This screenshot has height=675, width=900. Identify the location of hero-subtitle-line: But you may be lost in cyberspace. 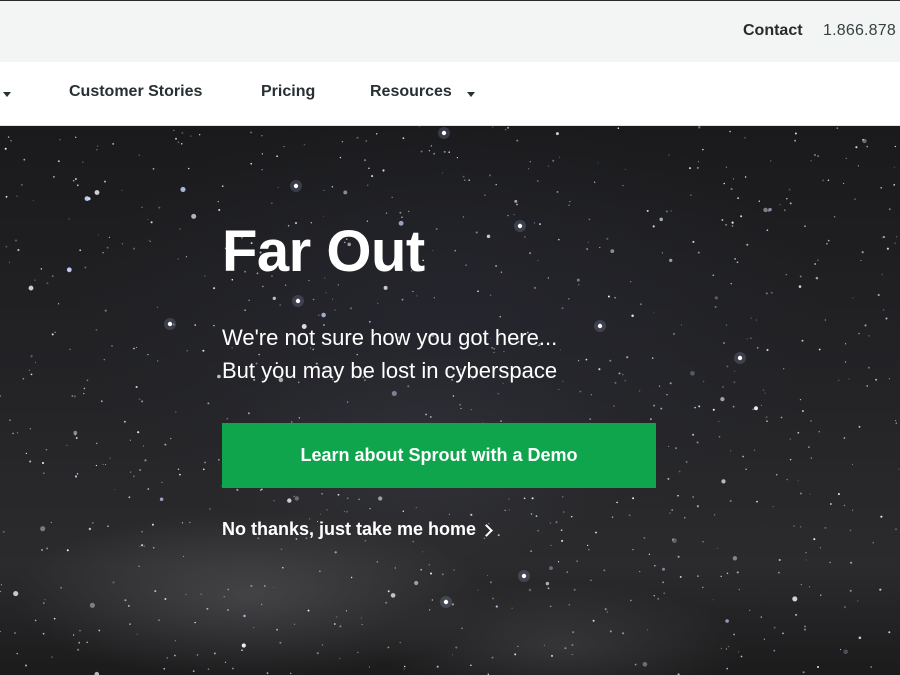
(390, 370).